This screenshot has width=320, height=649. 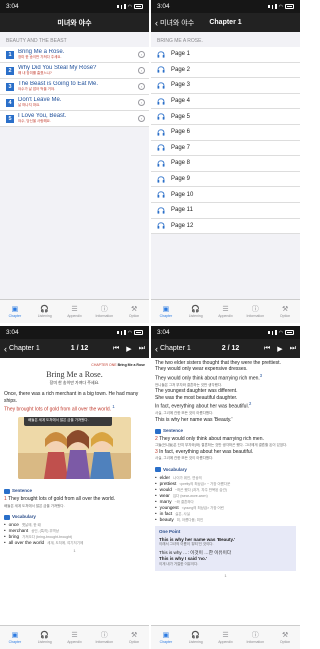 What do you see at coordinates (182, 225) in the screenshot?
I see `page-label: Page 12` at bounding box center [182, 225].